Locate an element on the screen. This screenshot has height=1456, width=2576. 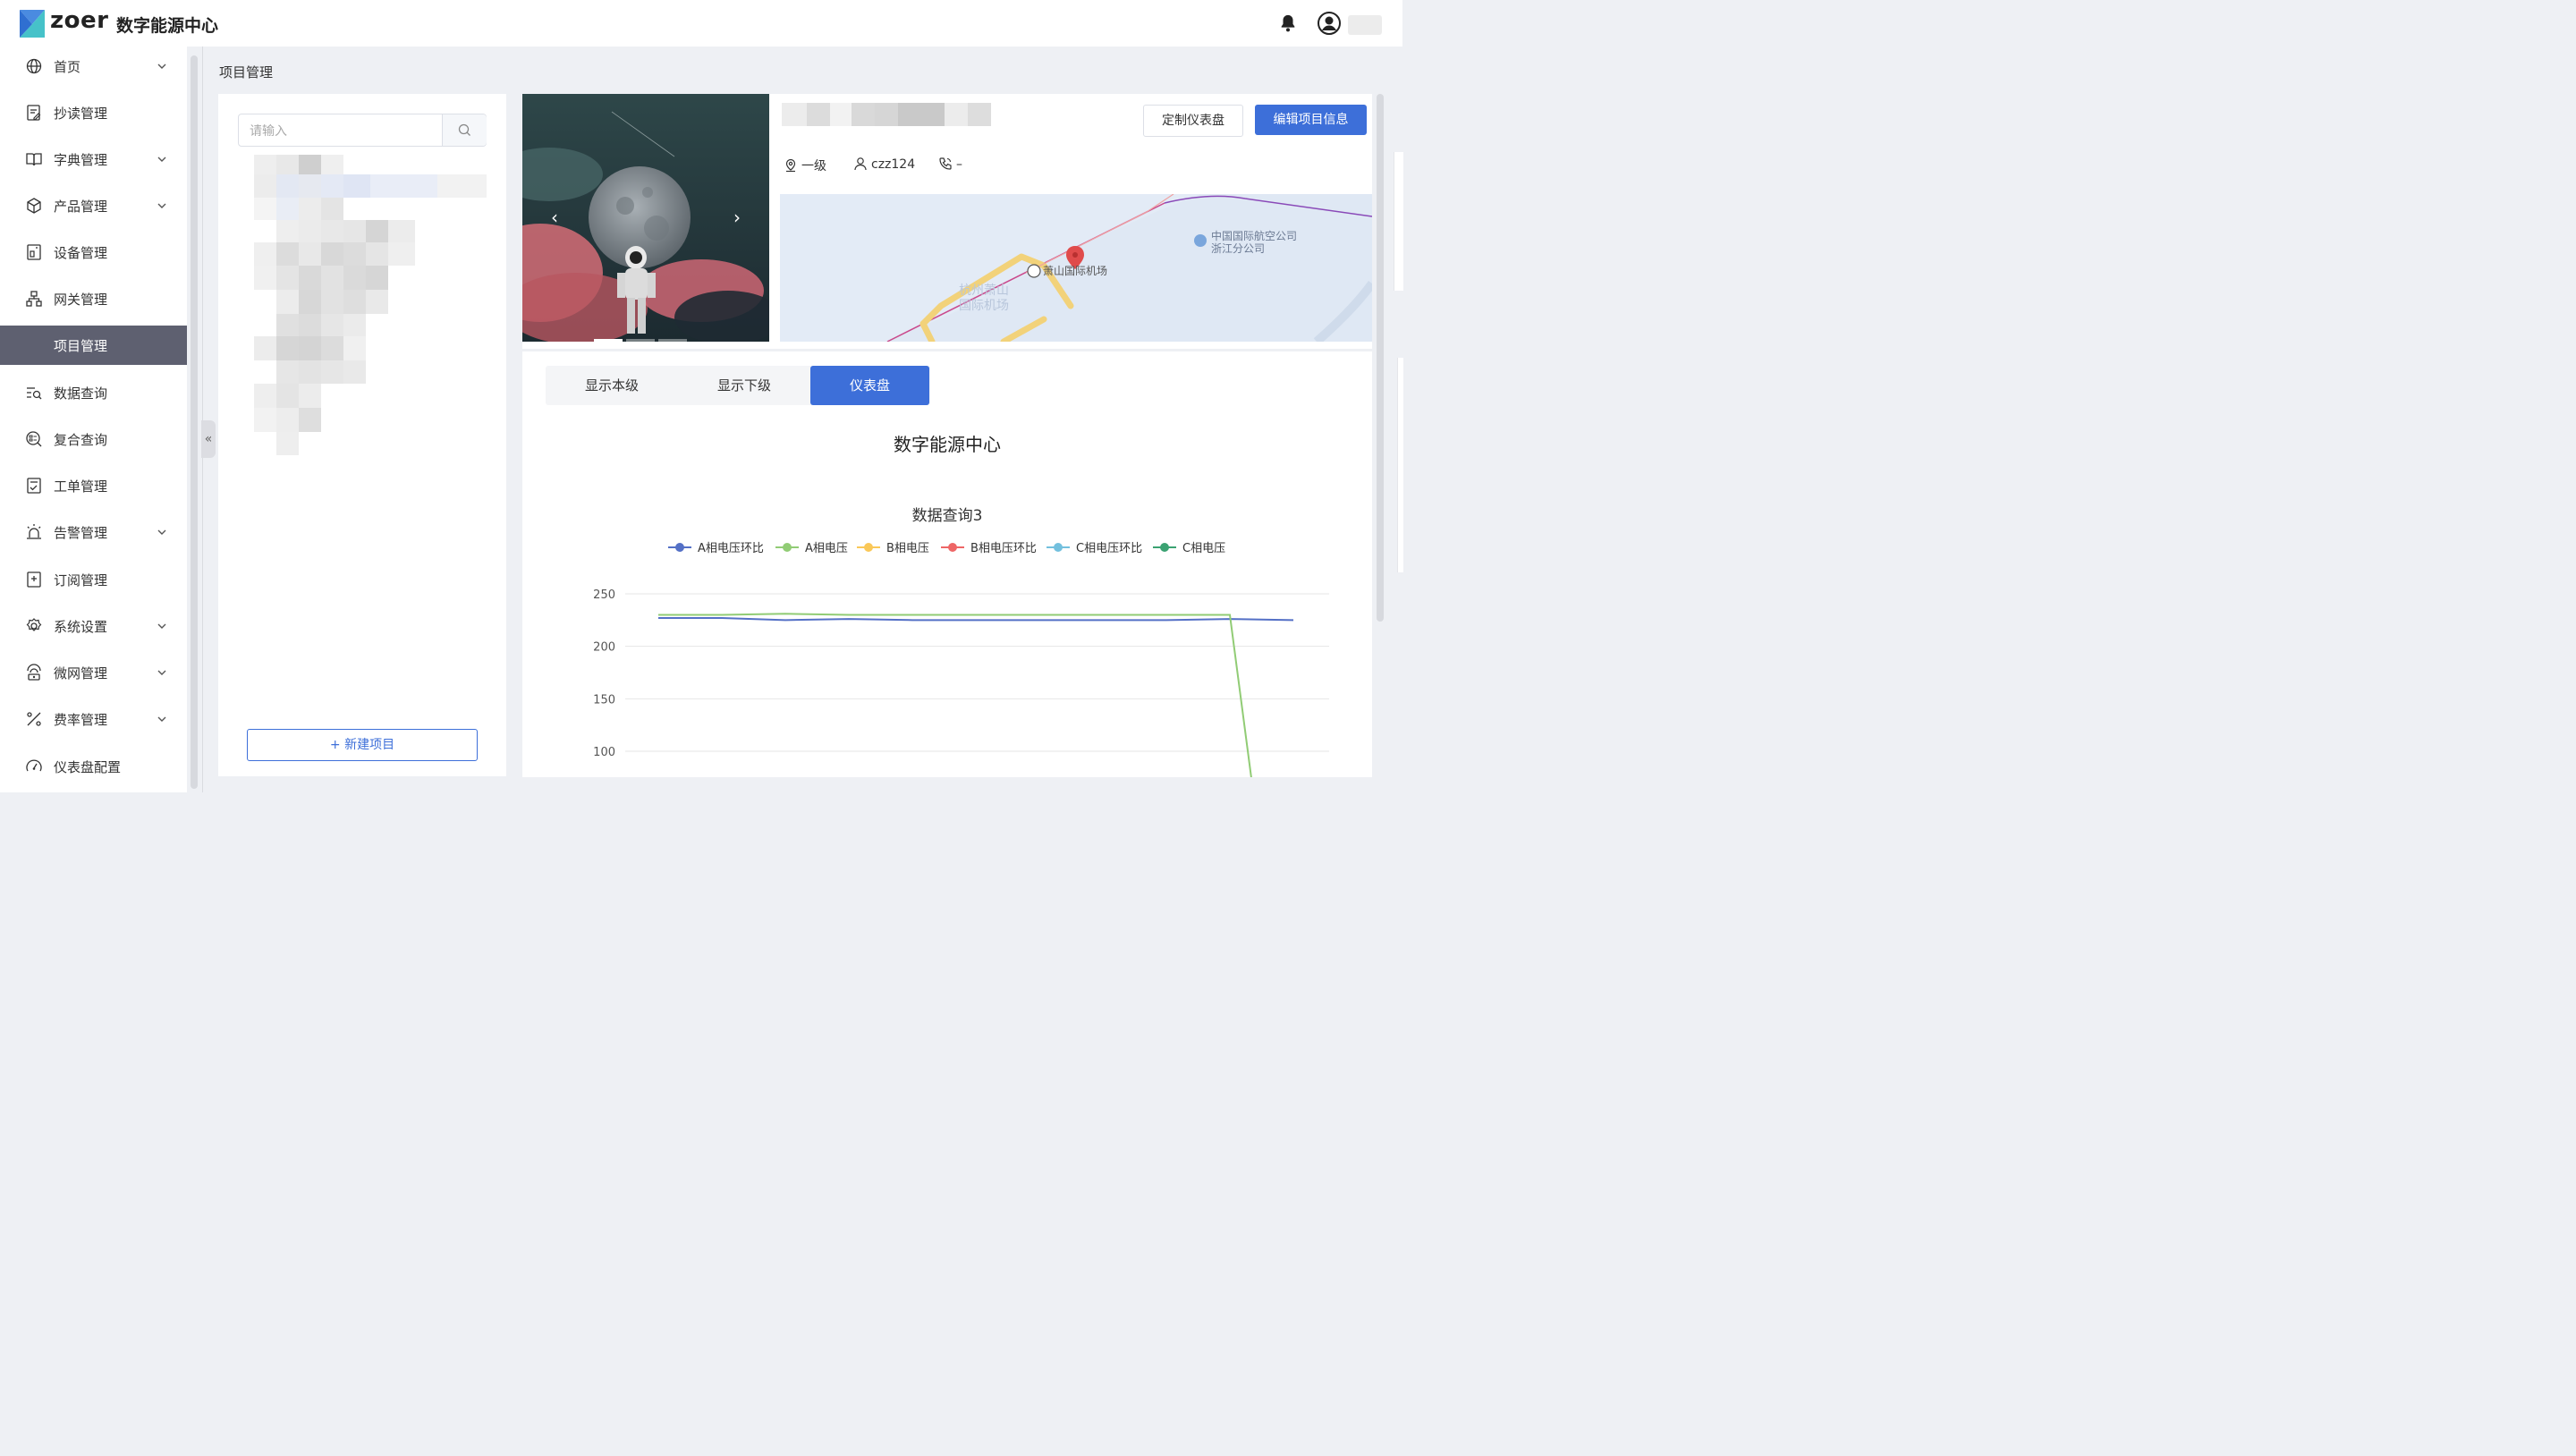
sidebar-item-microgrid: 微网管理 is located at coordinates (93, 672).